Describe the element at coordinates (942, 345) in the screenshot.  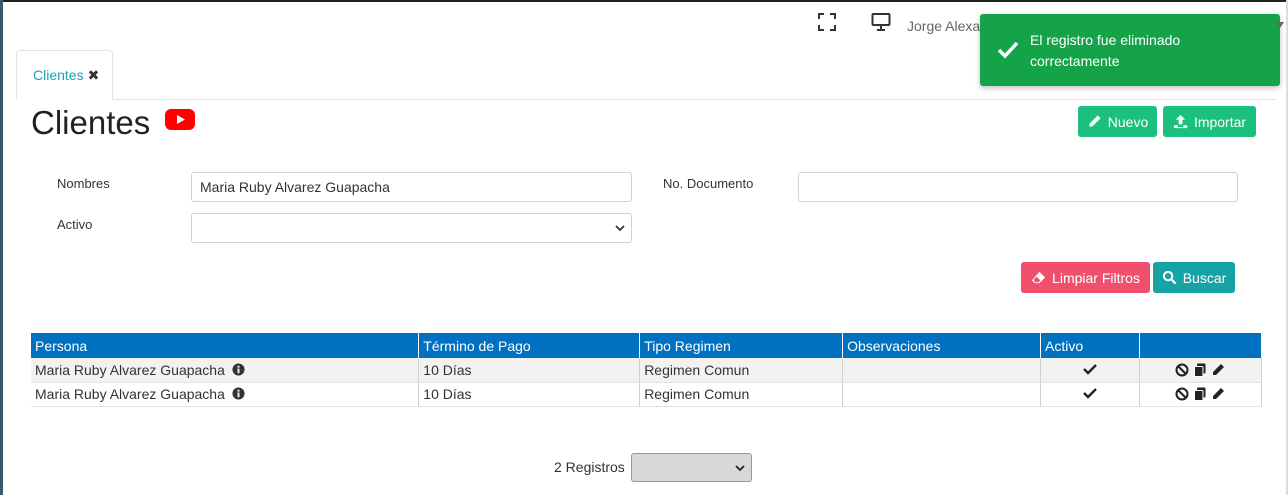
I see `column-header-observaciones: Observaciones` at that location.